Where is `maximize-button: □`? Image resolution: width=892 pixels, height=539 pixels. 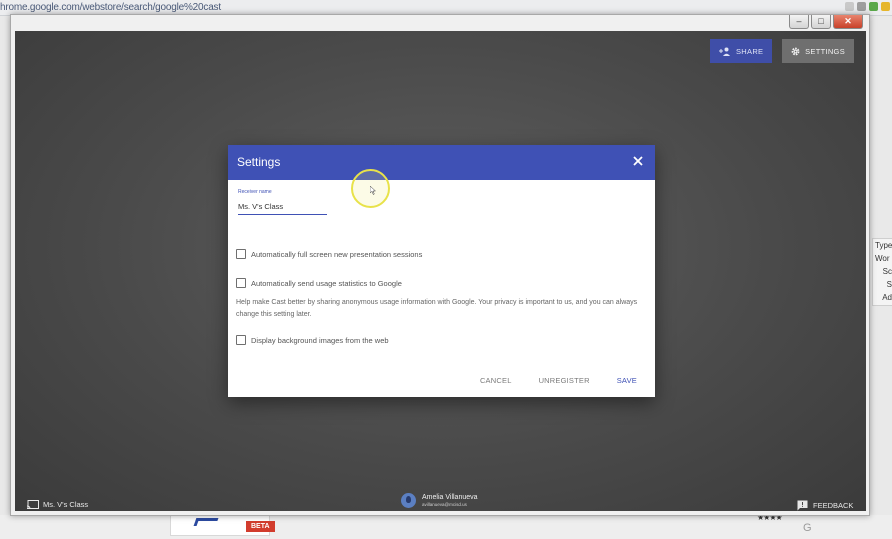
maximize-button: □ is located at coordinates (821, 22).